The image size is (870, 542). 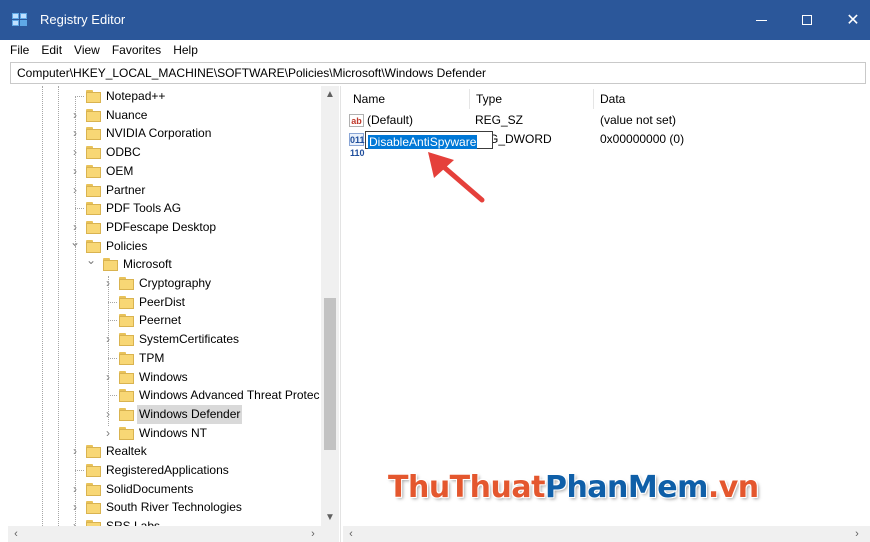 I want to click on tree-item-label: ODBC, so click(x=123, y=152).